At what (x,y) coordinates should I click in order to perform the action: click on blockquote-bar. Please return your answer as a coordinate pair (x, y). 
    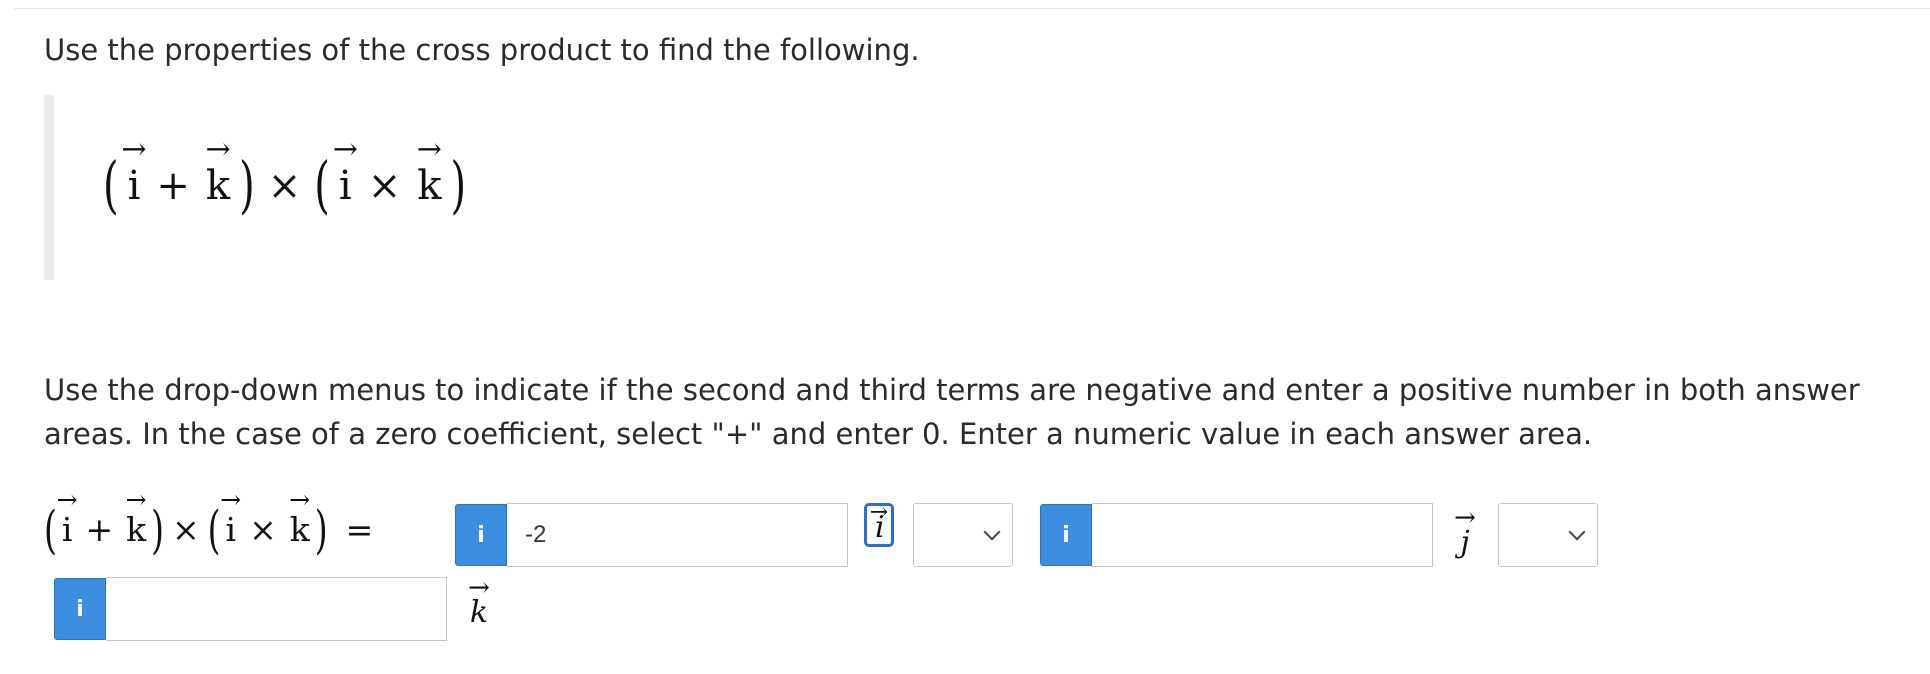
    Looking at the image, I should click on (49, 187).